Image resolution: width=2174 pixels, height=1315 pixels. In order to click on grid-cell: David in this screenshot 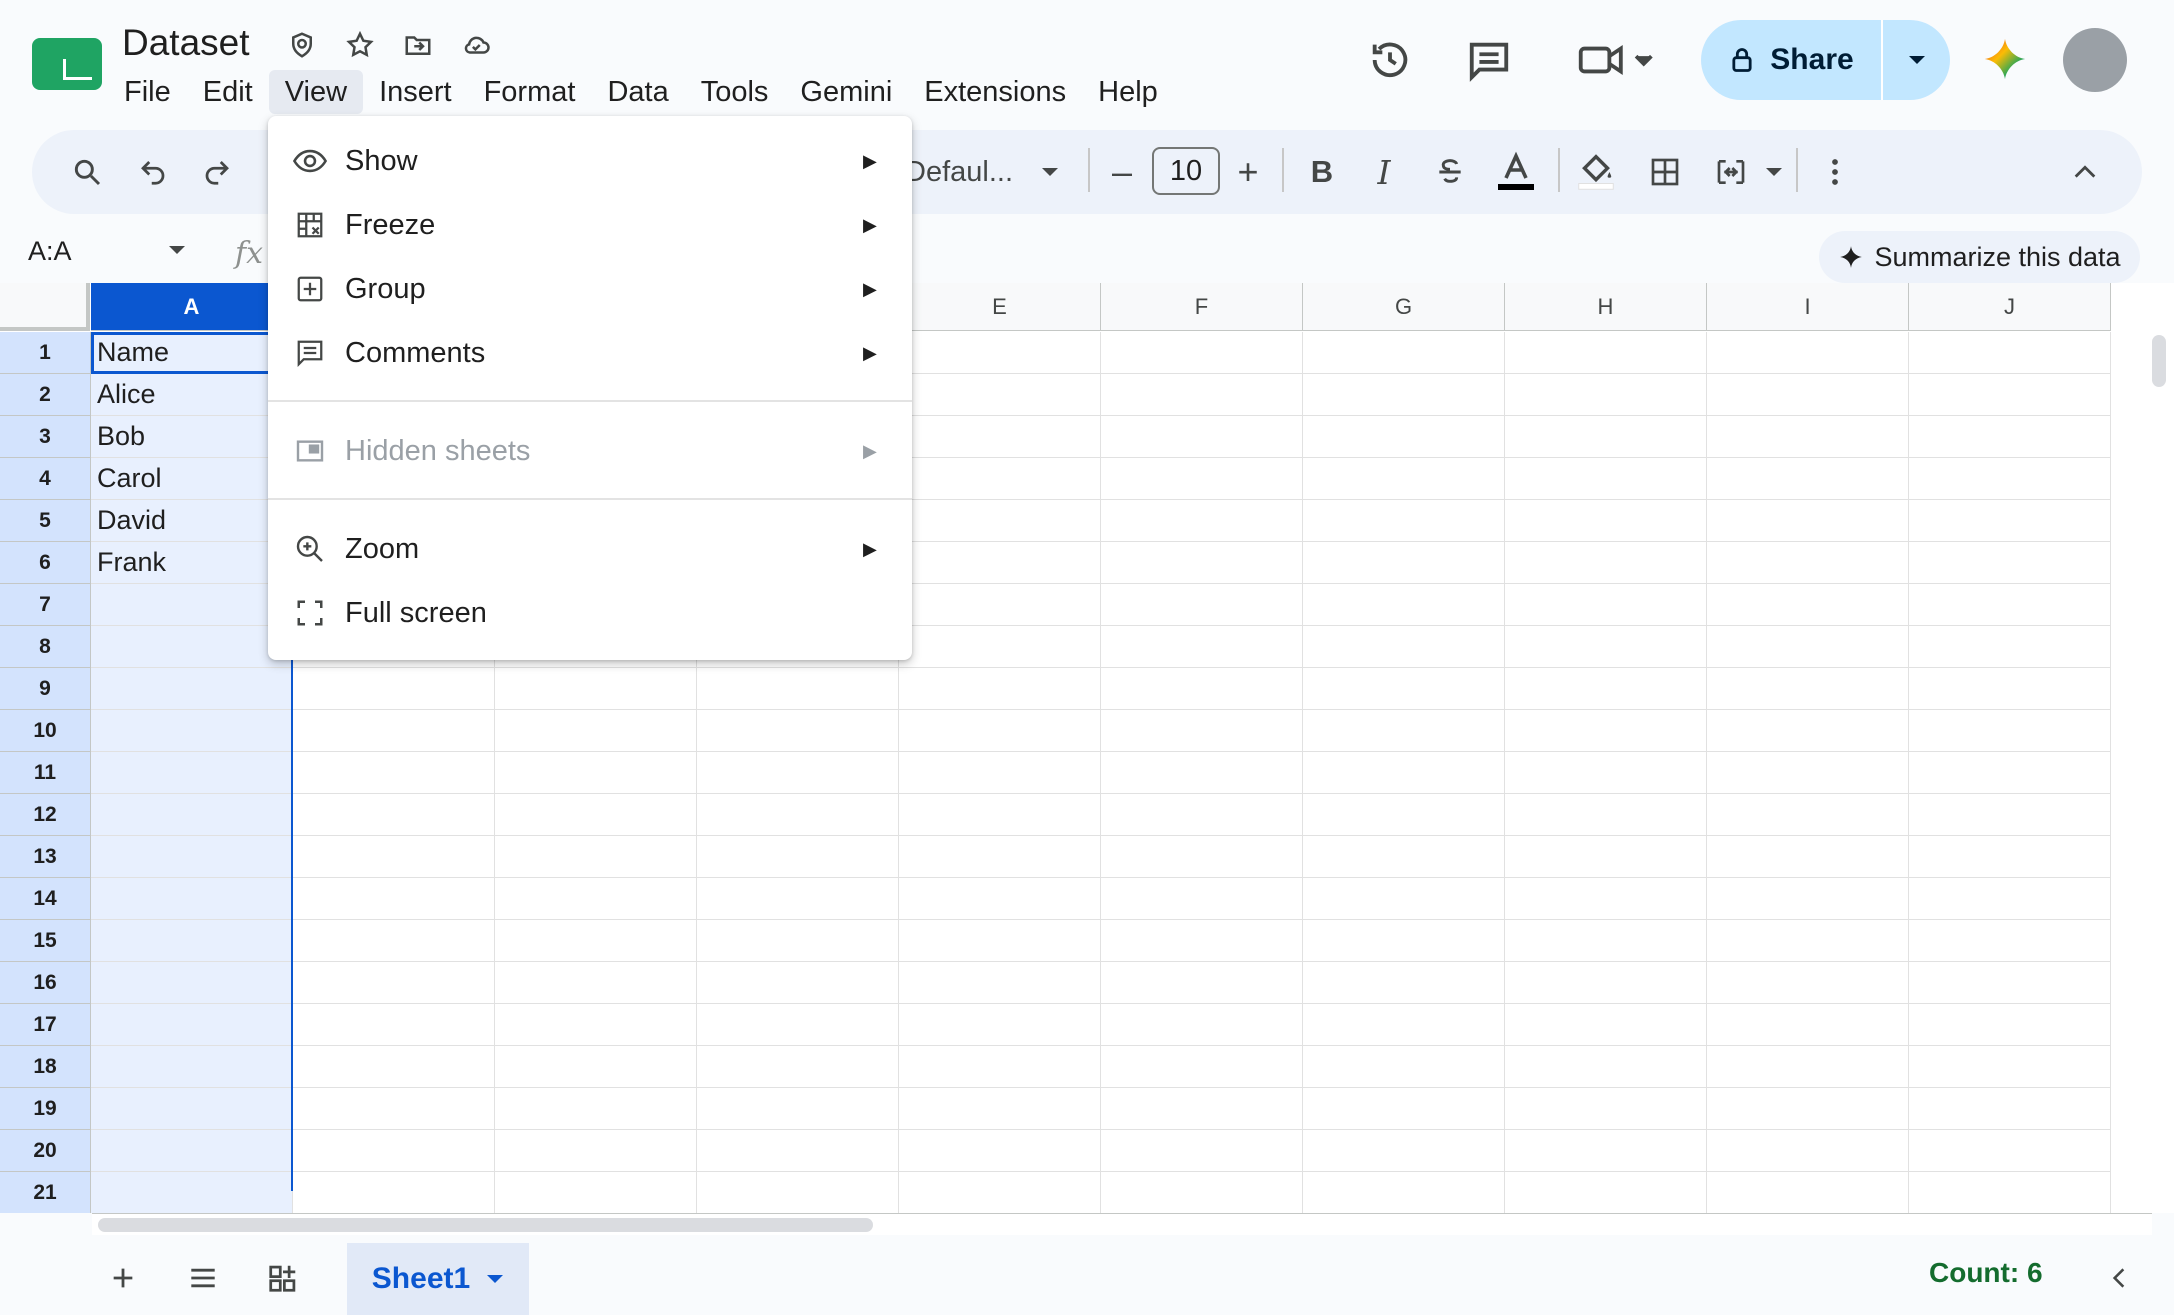, I will do `click(192, 521)`.